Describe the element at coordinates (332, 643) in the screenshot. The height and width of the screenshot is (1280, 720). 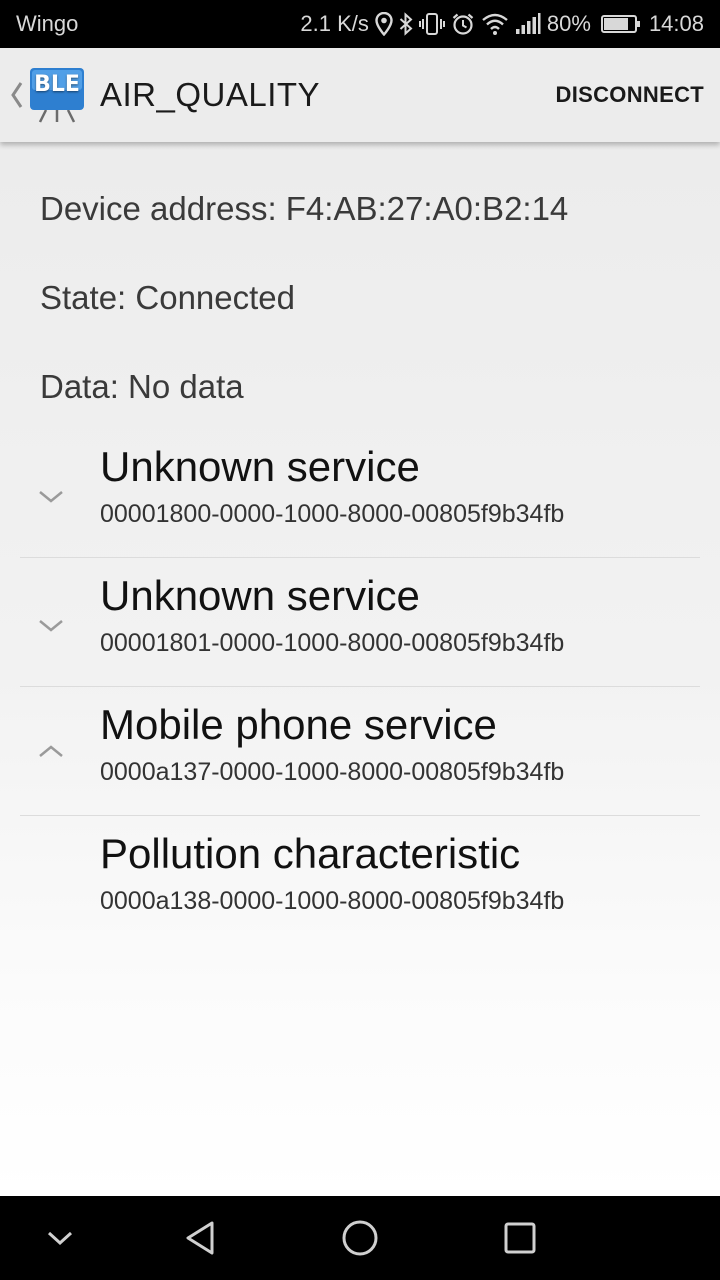
I see `service-uuid: 00001801-0000-1000-8000-00805f9b34fb` at that location.